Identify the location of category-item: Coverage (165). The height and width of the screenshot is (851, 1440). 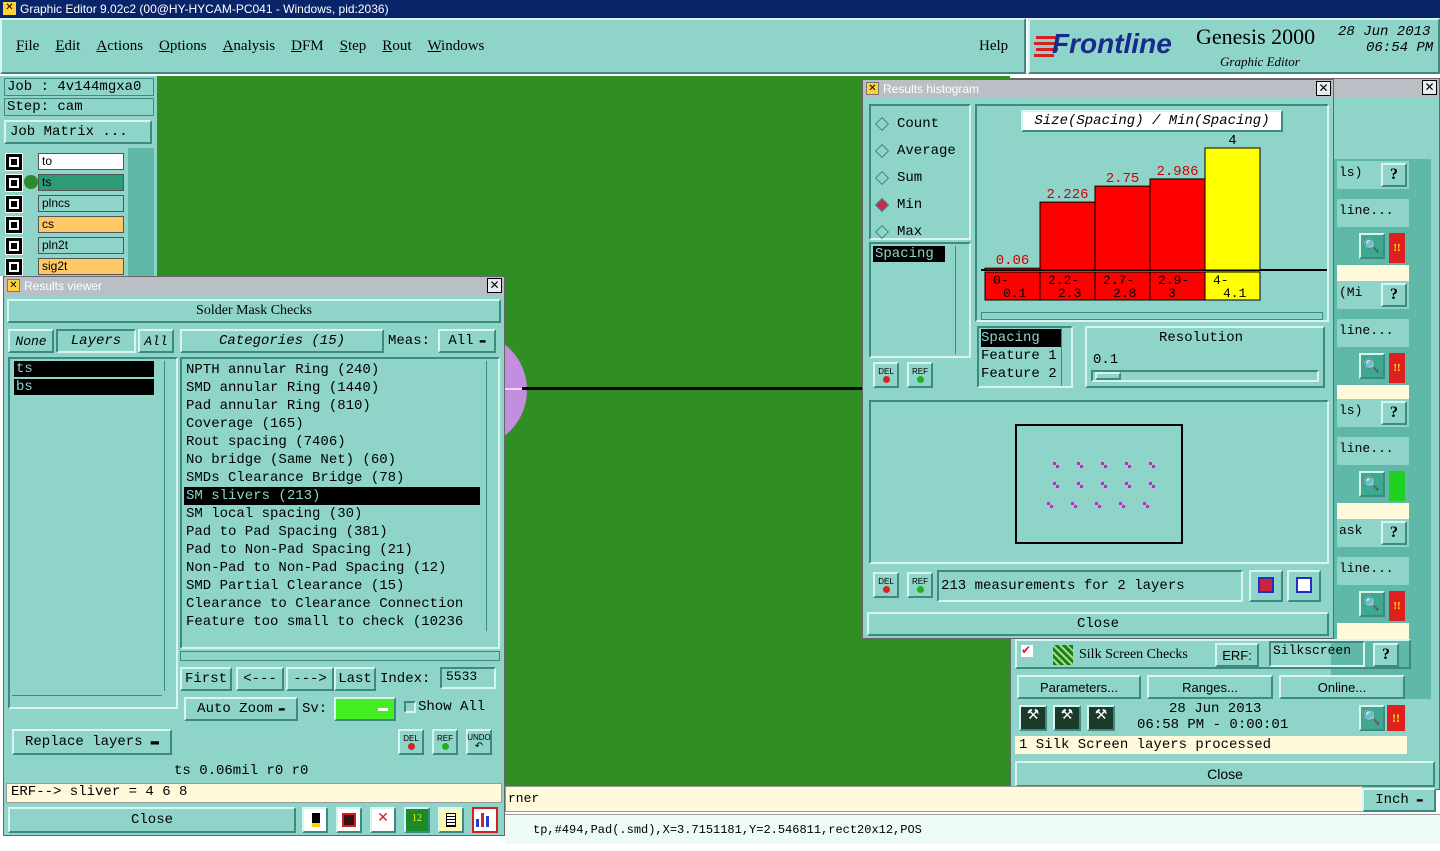
(332, 424).